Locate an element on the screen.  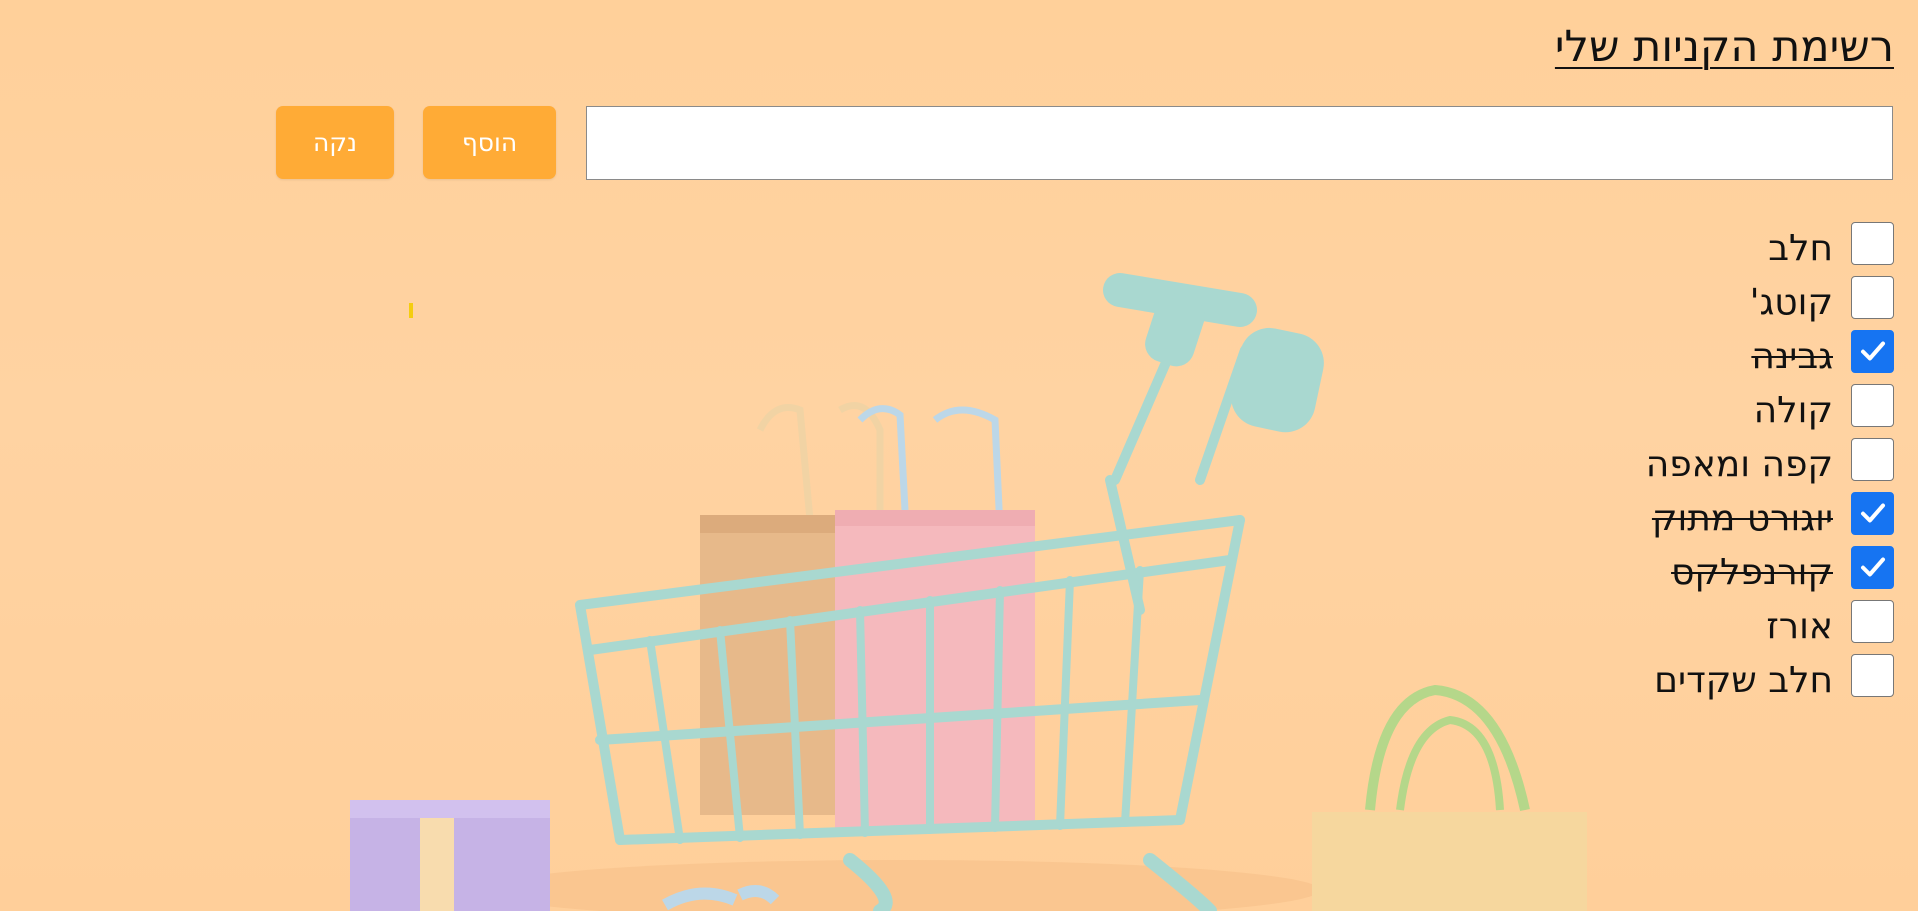
clear-button: נקה is located at coordinates (335, 142).